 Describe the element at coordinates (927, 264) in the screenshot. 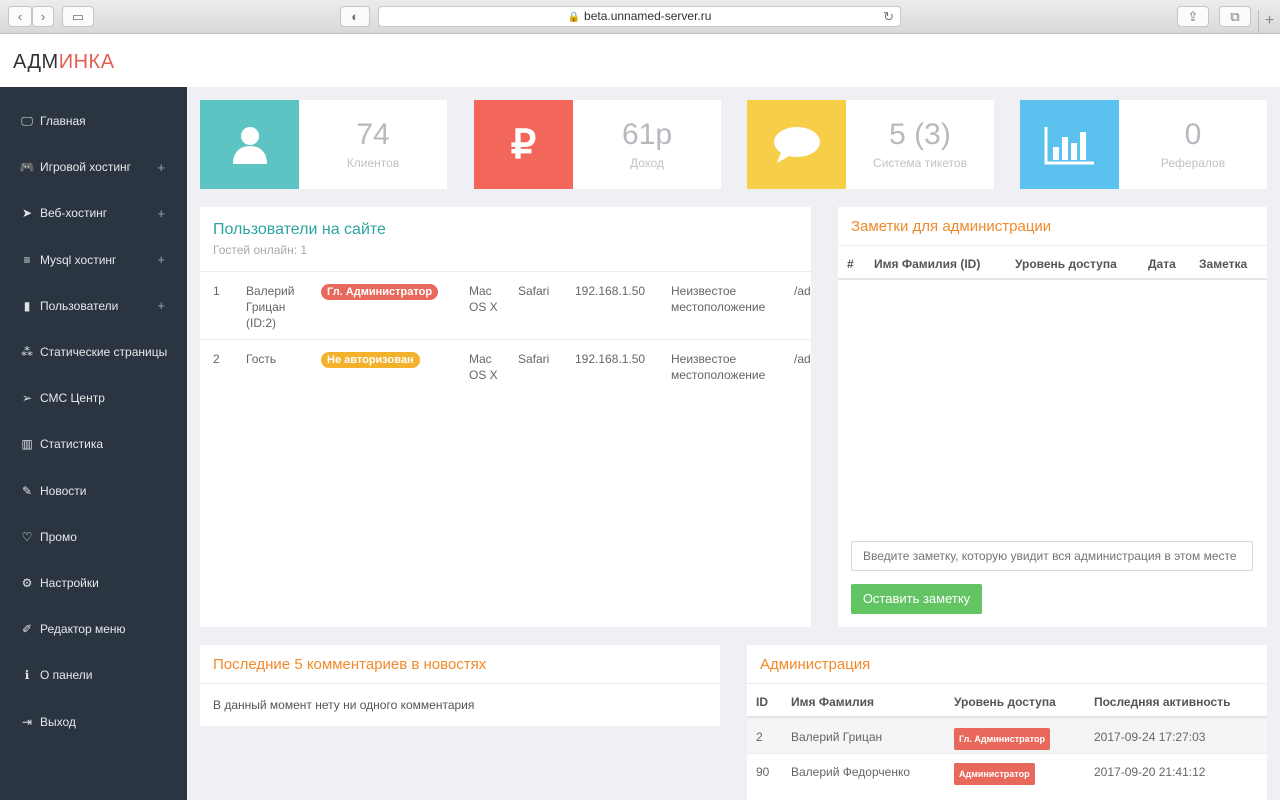

I see `col-header: Имя Фамилия (ID)` at that location.